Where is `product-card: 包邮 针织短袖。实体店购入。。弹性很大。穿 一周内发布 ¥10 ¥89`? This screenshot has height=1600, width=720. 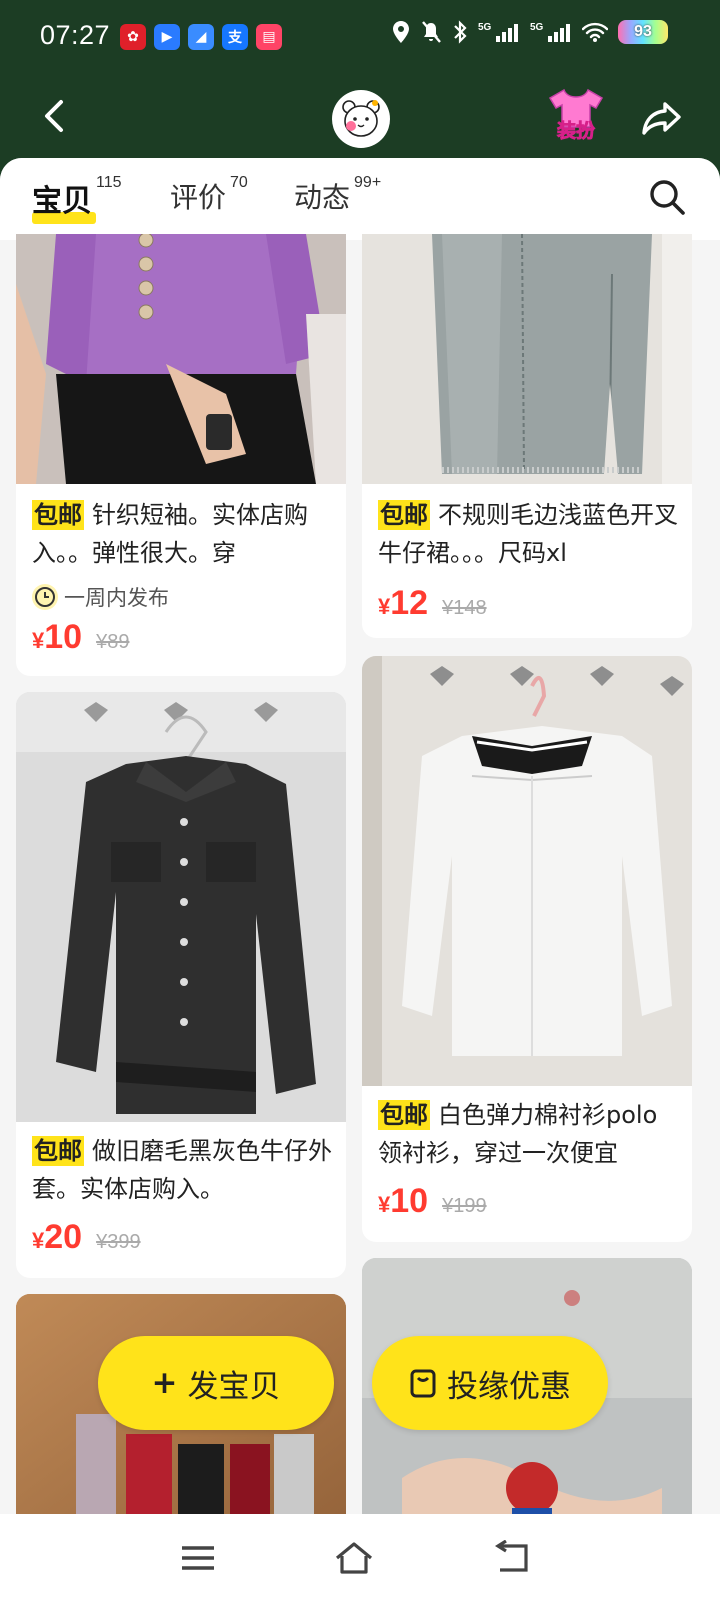 product-card: 包邮 针织短袖。实体店购入。。弹性很大。穿 一周内发布 ¥10 ¥89 is located at coordinates (181, 455).